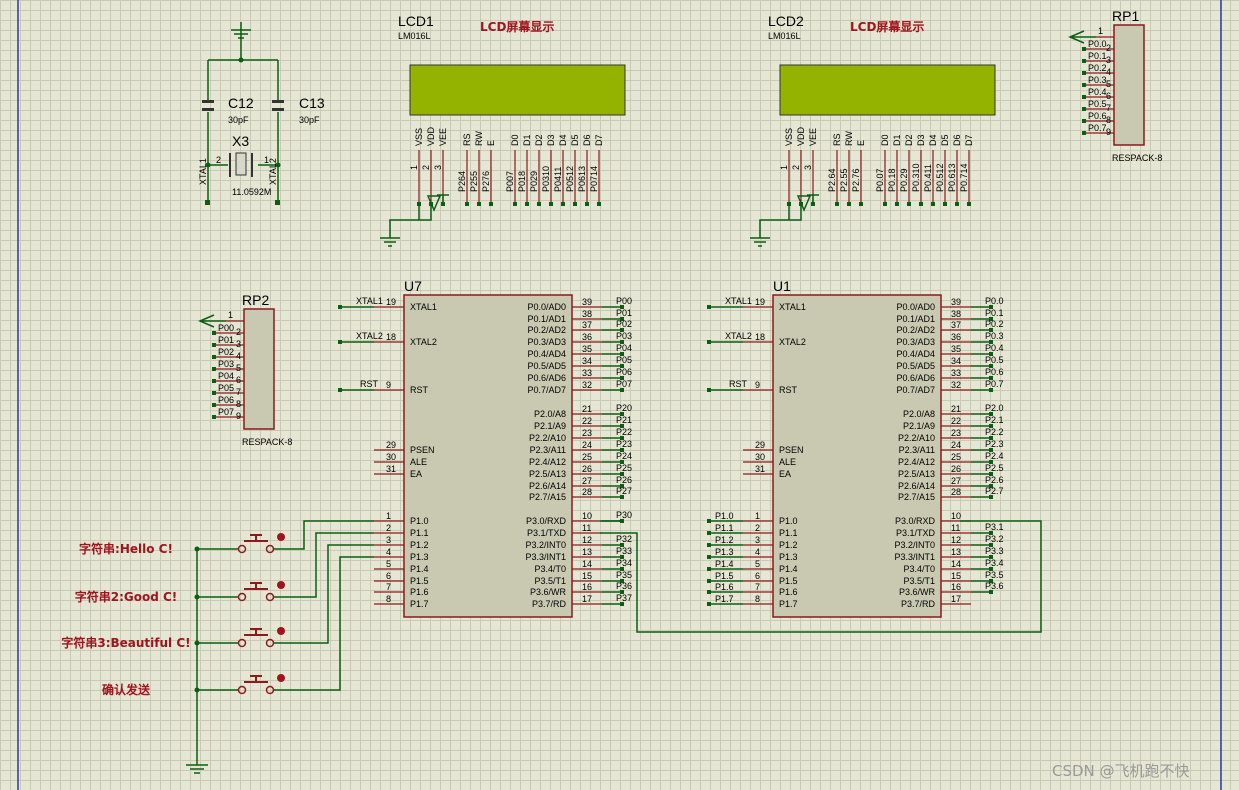 This screenshot has width=1239, height=790. I want to click on mcu-pin-name: ALE, so click(418, 462).